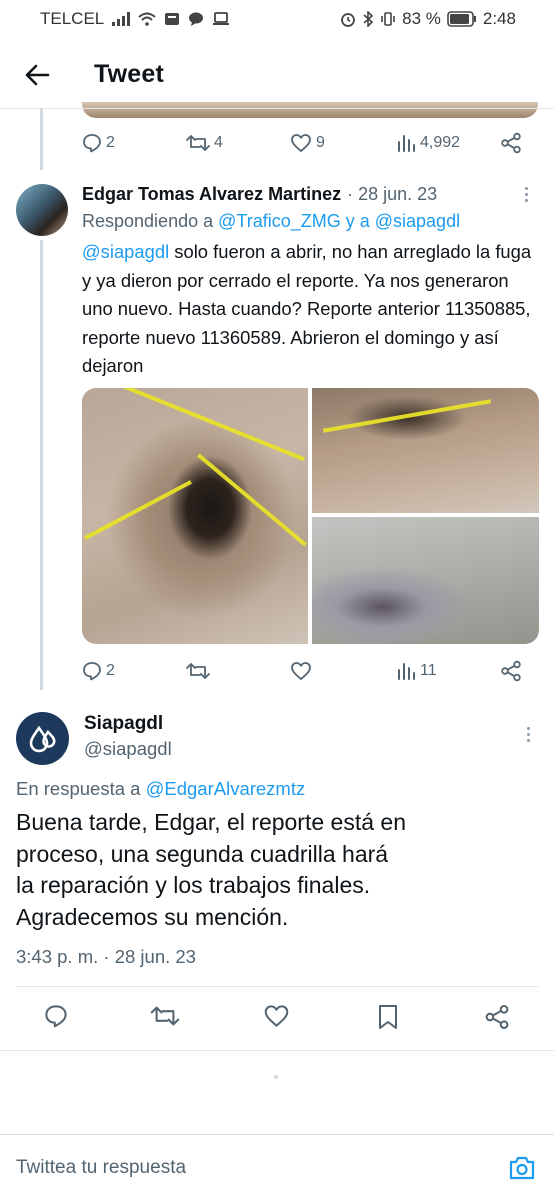  Describe the element at coordinates (152, 916) in the screenshot. I see `tweet-text-line: Agradecemos su mención.` at that location.